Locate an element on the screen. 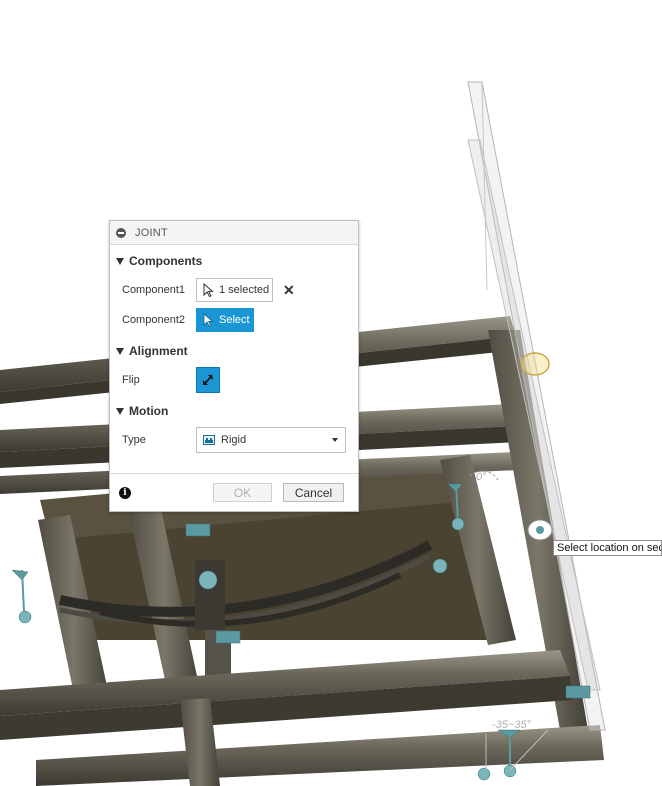 This screenshot has height=786, width=662. close-x-icon: ✕ is located at coordinates (289, 290).